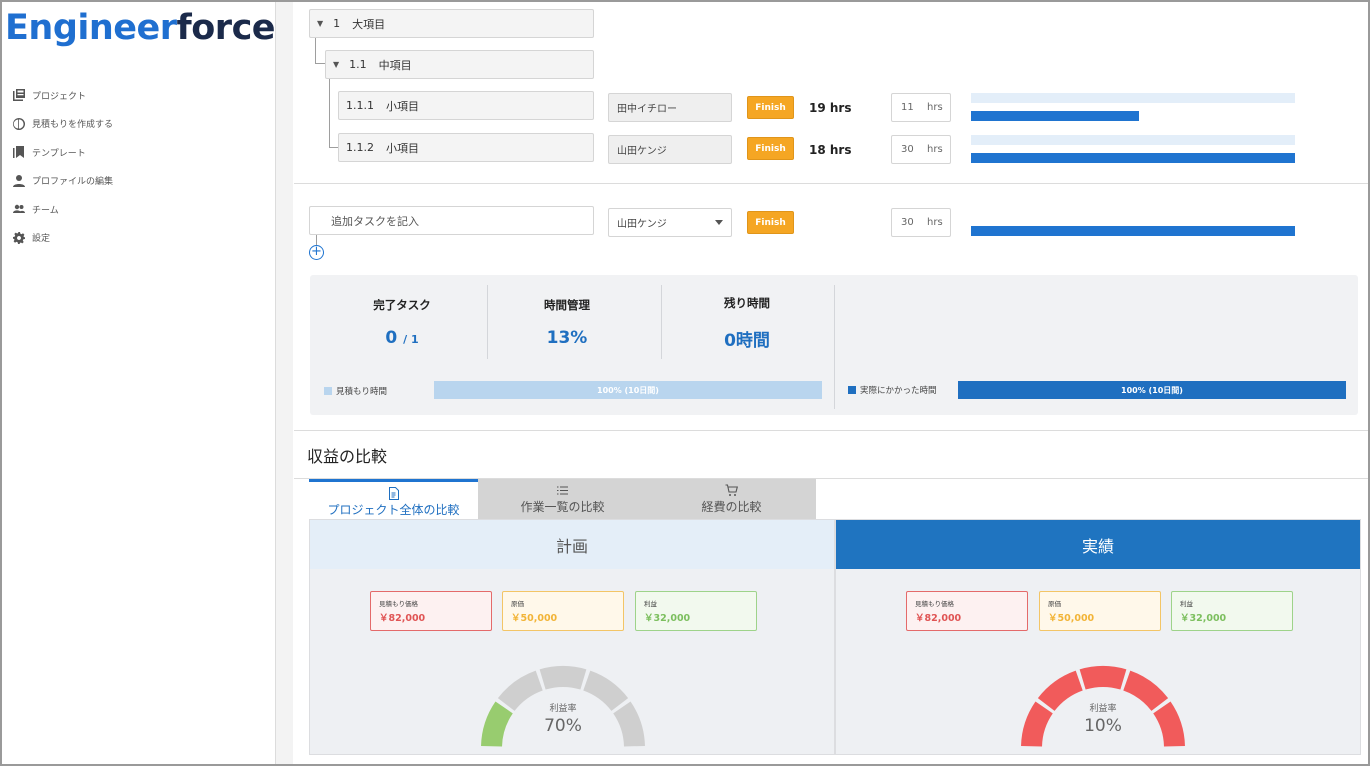  What do you see at coordinates (628, 390) in the screenshot?
I see `estimate-time-bar: 100% (10日間)` at bounding box center [628, 390].